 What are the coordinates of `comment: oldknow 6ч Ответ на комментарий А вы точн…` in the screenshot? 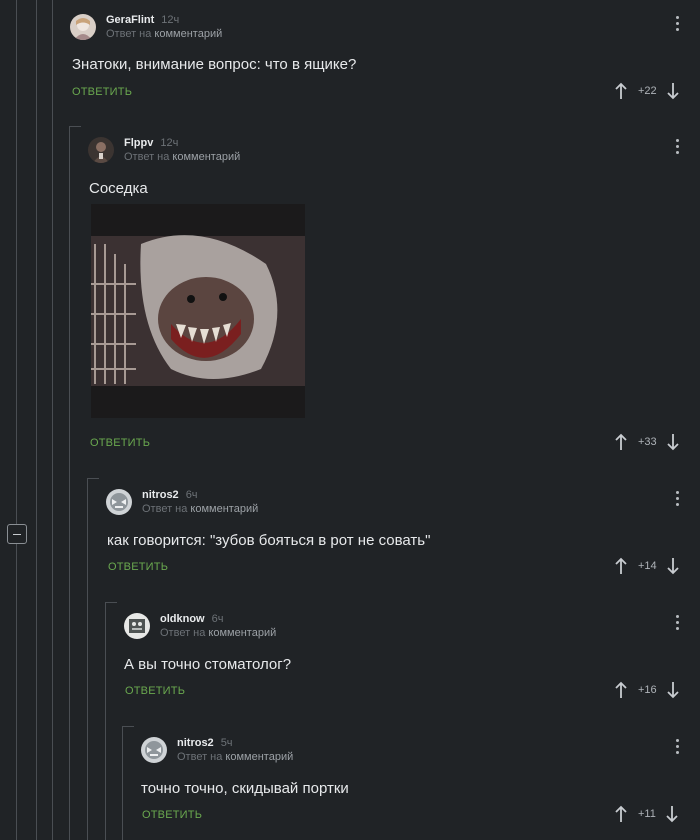 It's located at (412, 661).